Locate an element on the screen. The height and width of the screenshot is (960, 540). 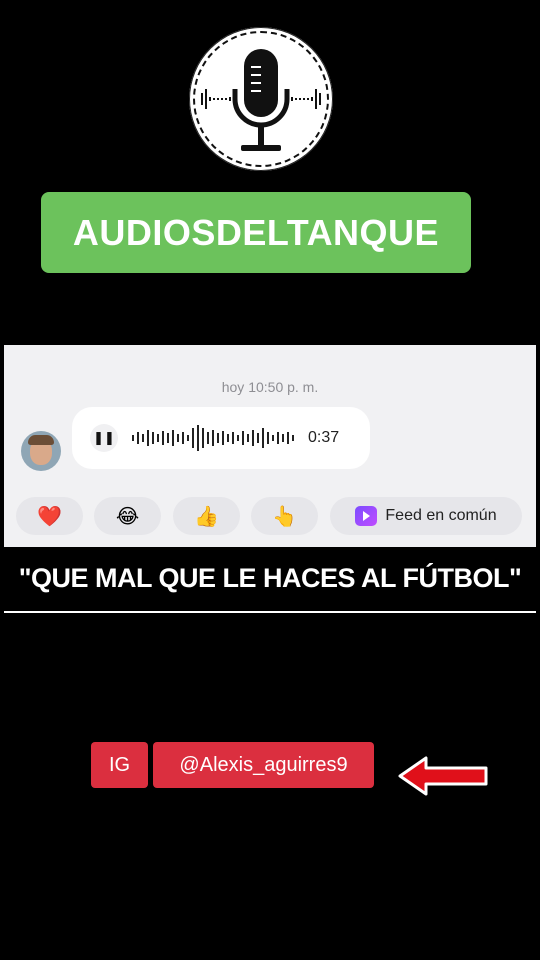
pointing-icon: 👆 is located at coordinates (284, 516).